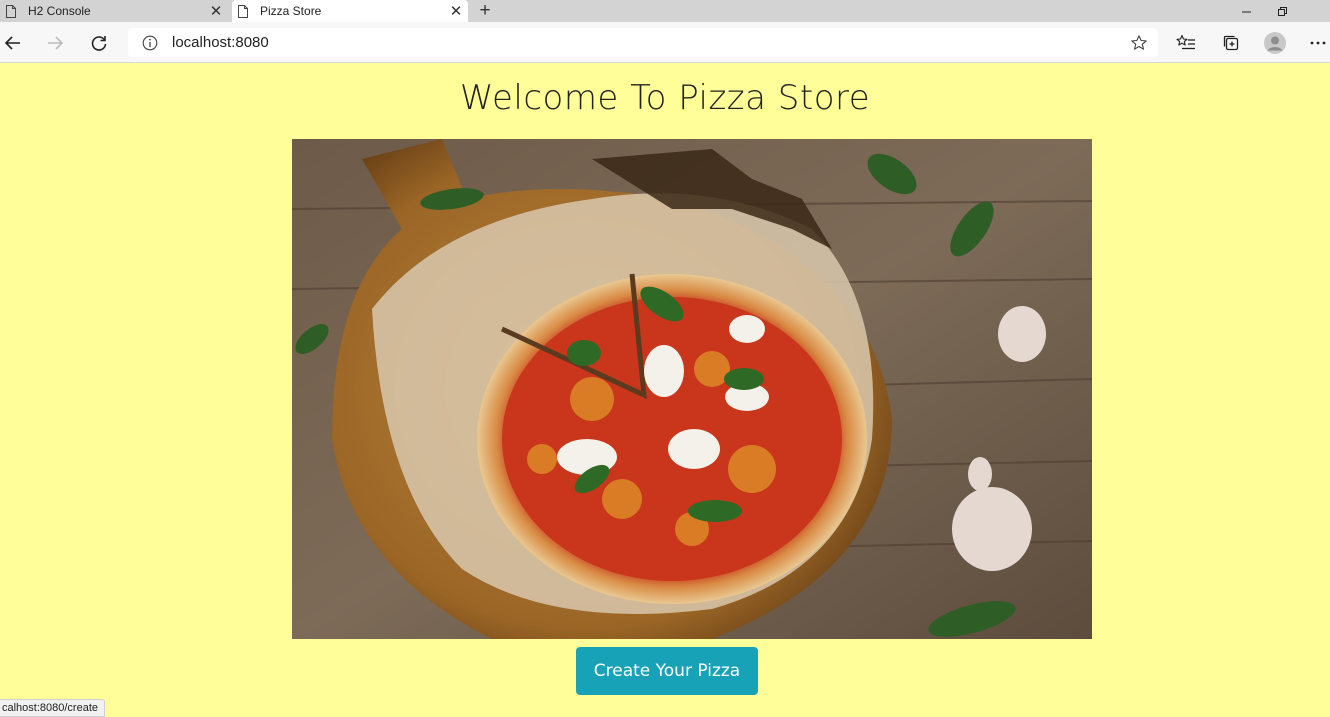  I want to click on forward-arrow-icon, so click(56, 43).